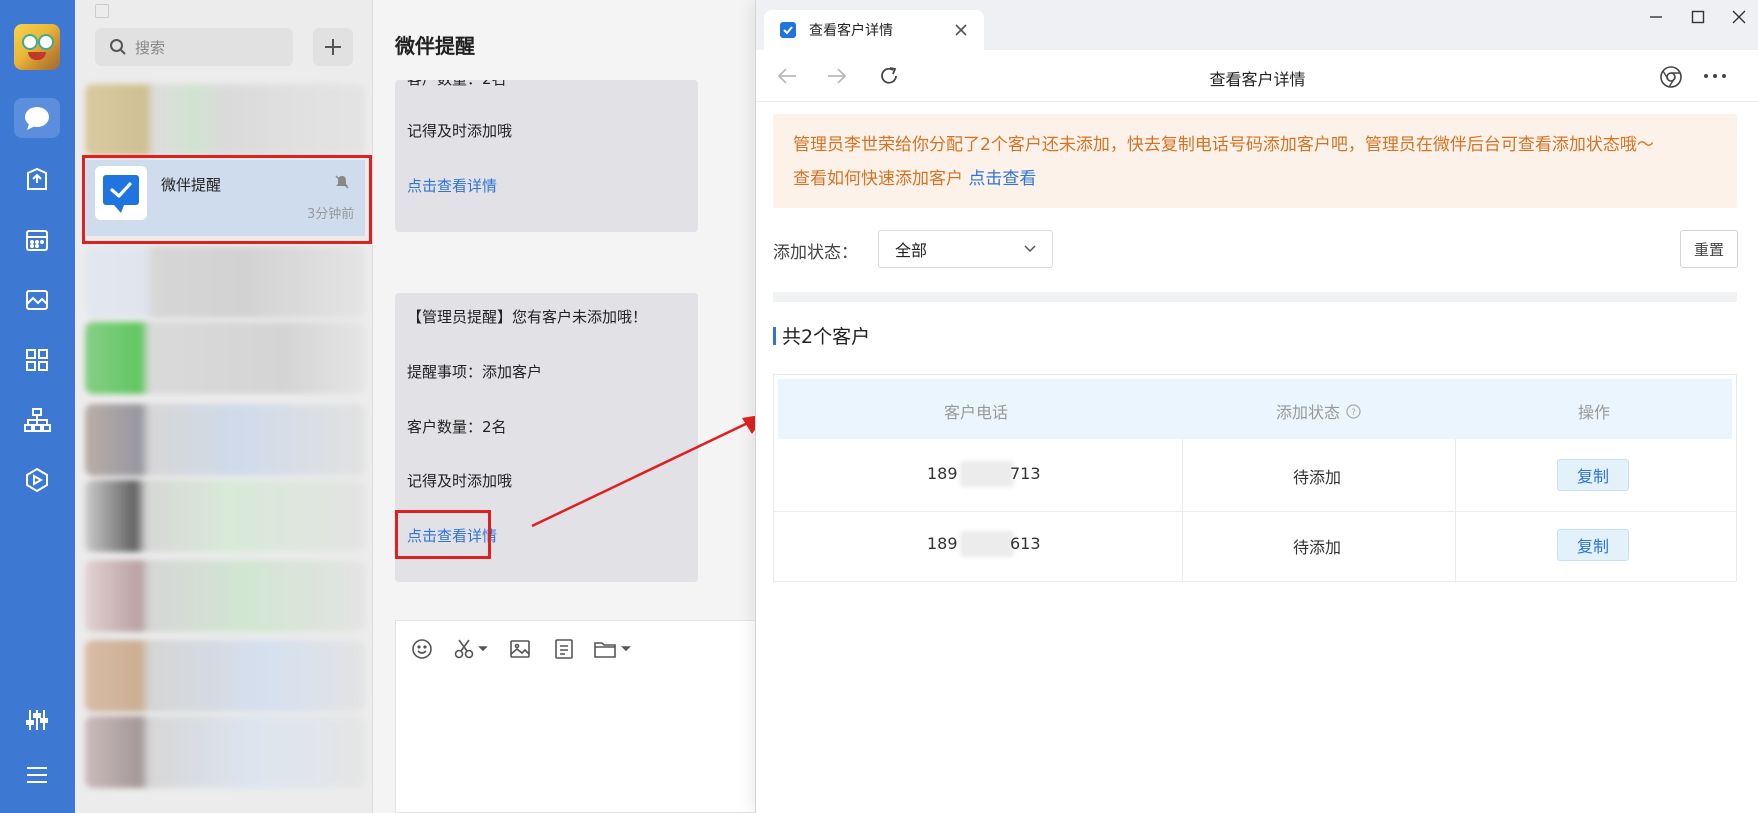 The width and height of the screenshot is (1758, 813). I want to click on view-details-link: 点击查看详情, so click(452, 185).